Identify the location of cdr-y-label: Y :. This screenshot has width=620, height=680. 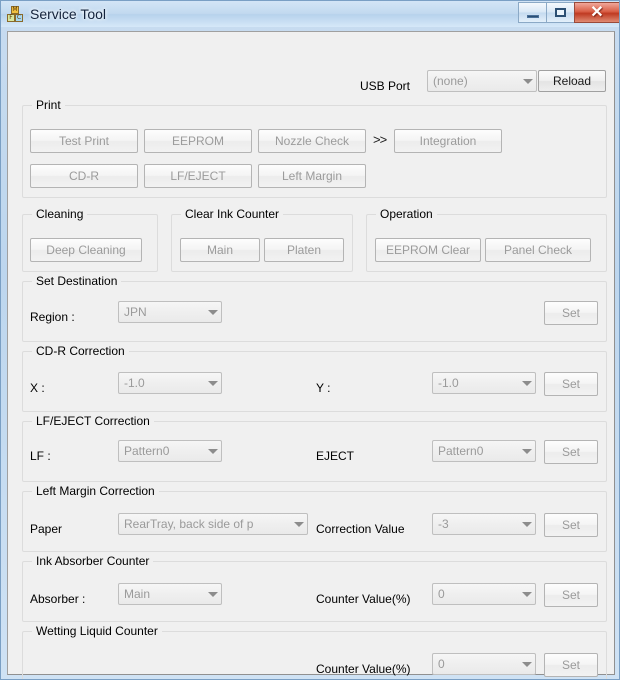
(323, 388).